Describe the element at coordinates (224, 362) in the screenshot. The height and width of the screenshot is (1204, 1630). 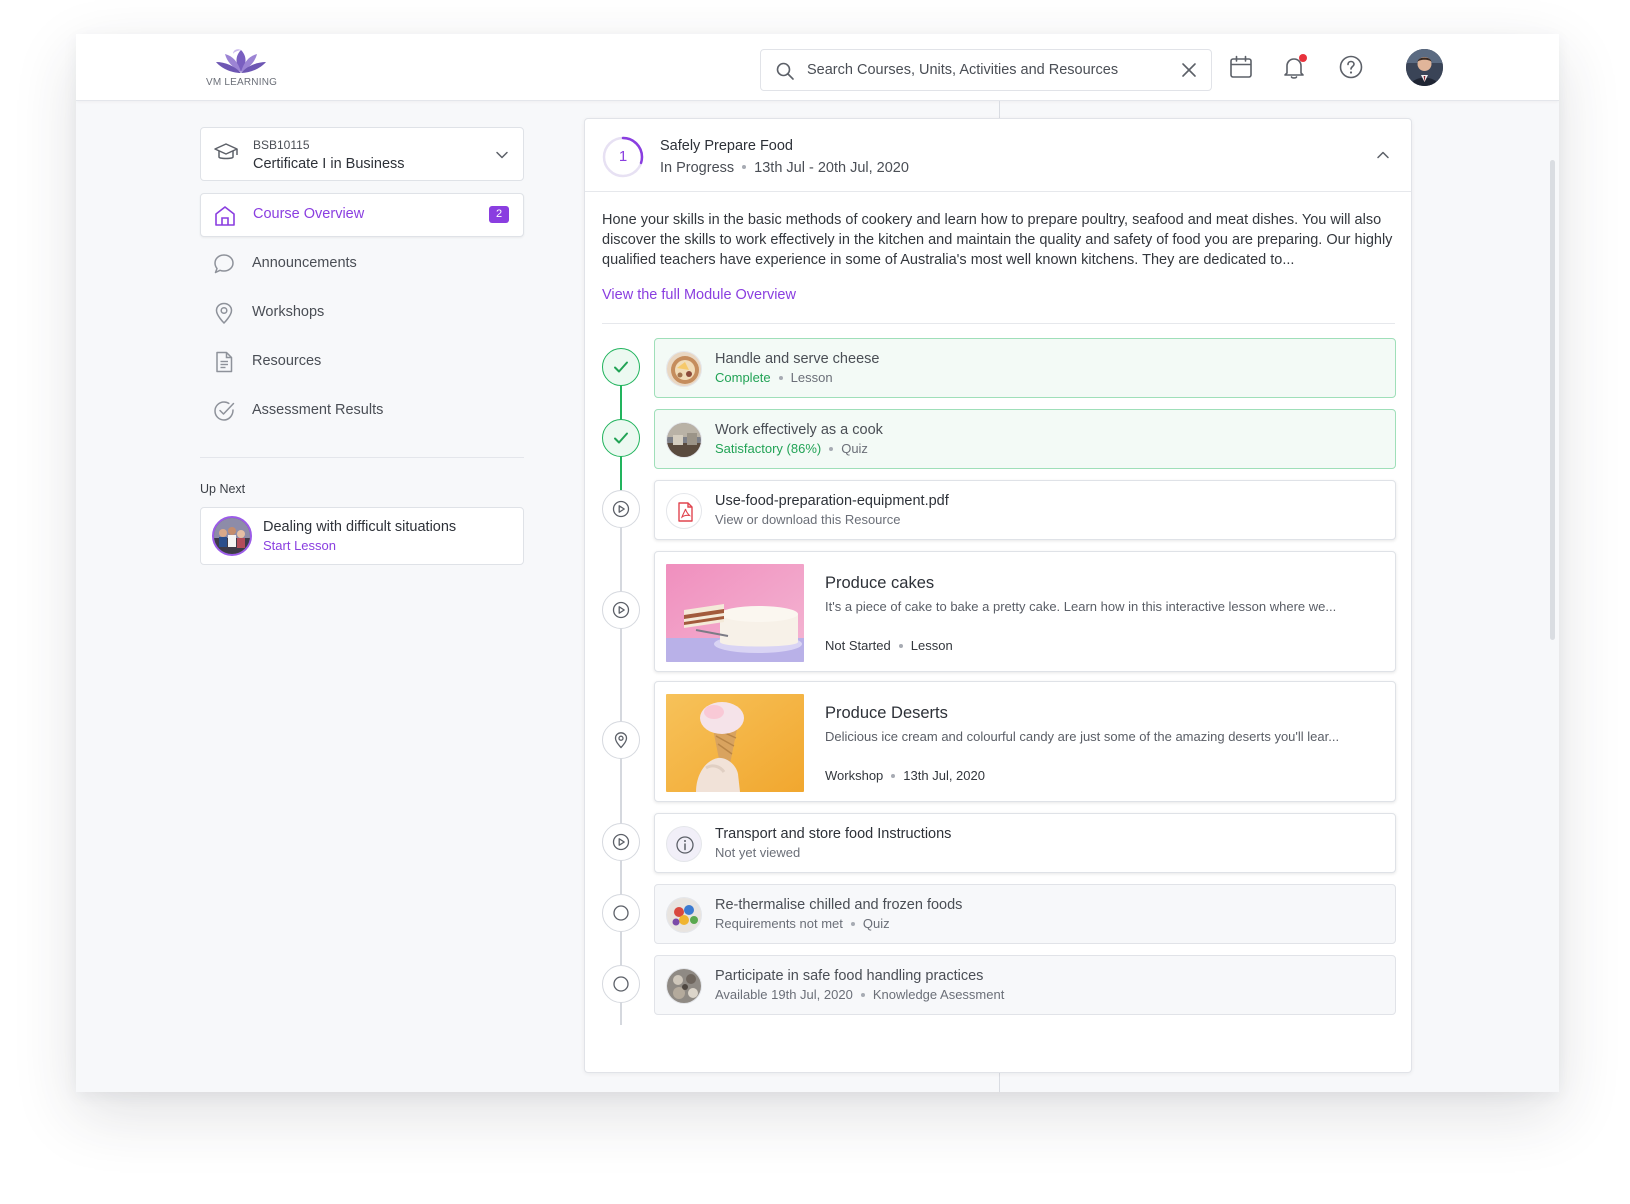
I see `document-icon` at that location.